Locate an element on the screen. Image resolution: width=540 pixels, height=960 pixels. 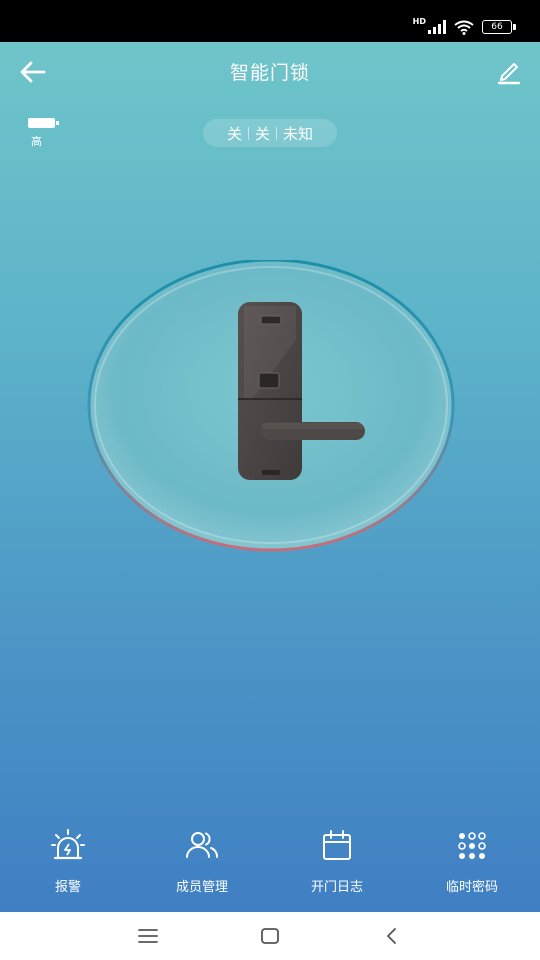
system-nav-bar is located at coordinates (270, 936).